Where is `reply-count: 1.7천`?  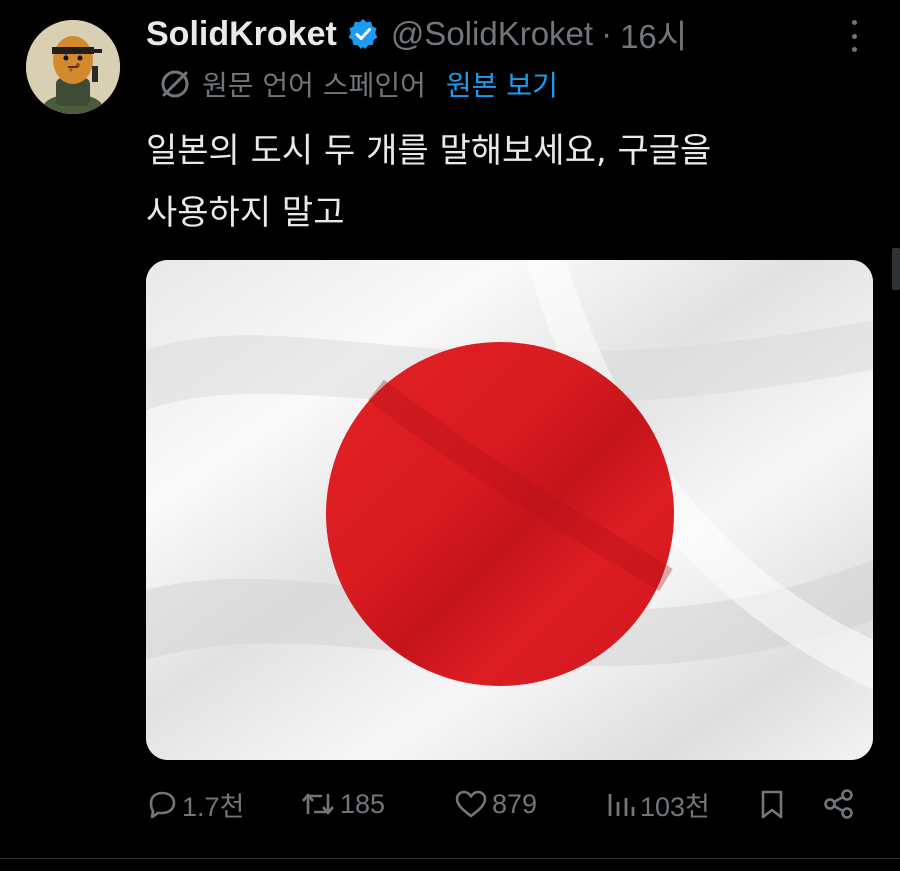 reply-count: 1.7천 is located at coordinates (213, 806).